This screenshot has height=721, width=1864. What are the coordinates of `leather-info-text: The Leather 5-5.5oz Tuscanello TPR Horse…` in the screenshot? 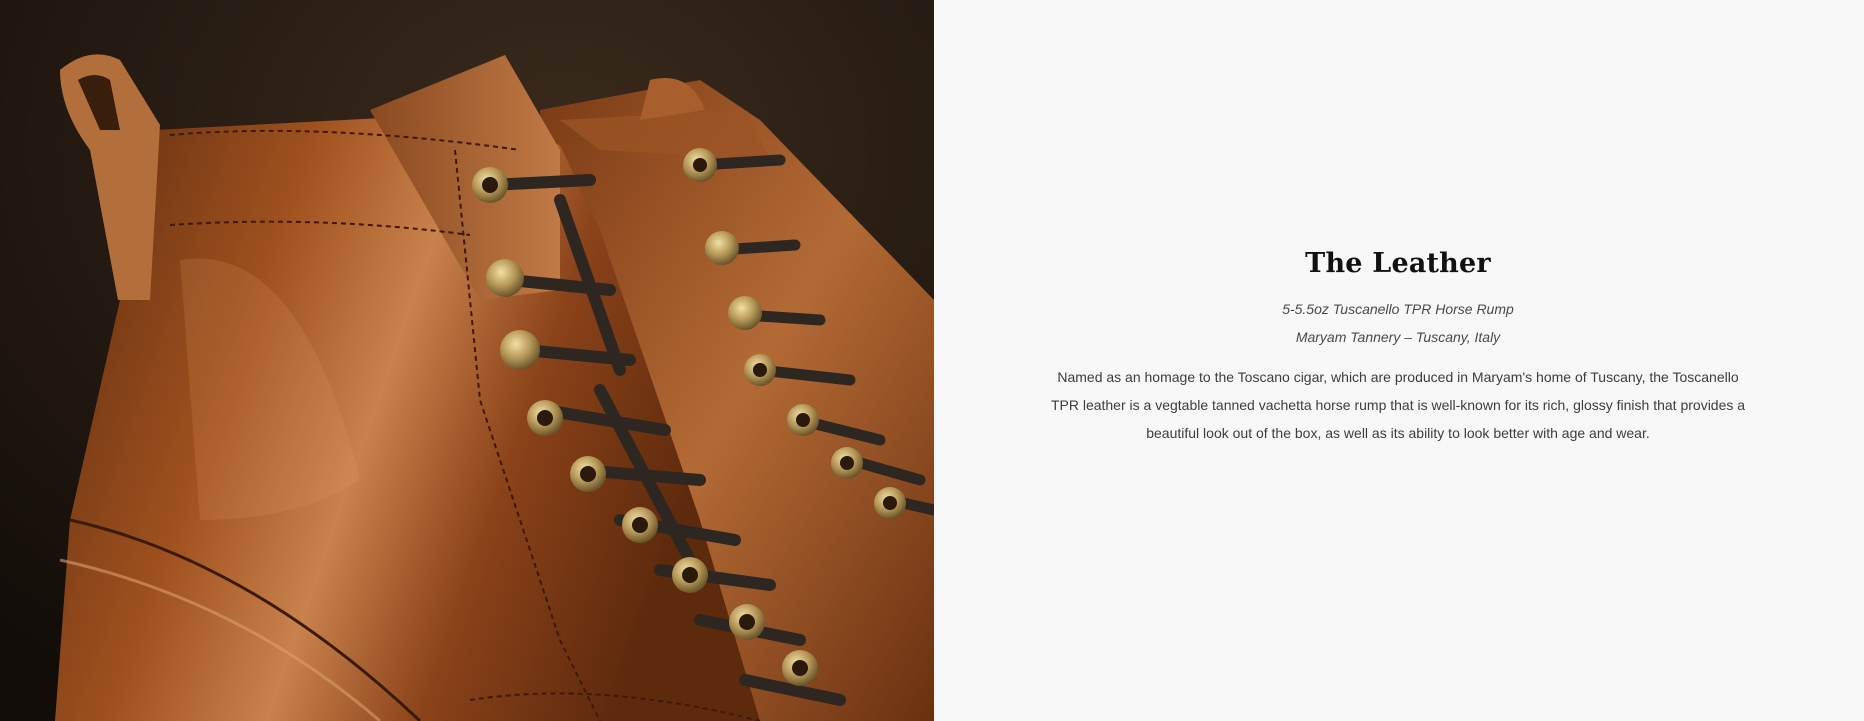 It's located at (1398, 346).